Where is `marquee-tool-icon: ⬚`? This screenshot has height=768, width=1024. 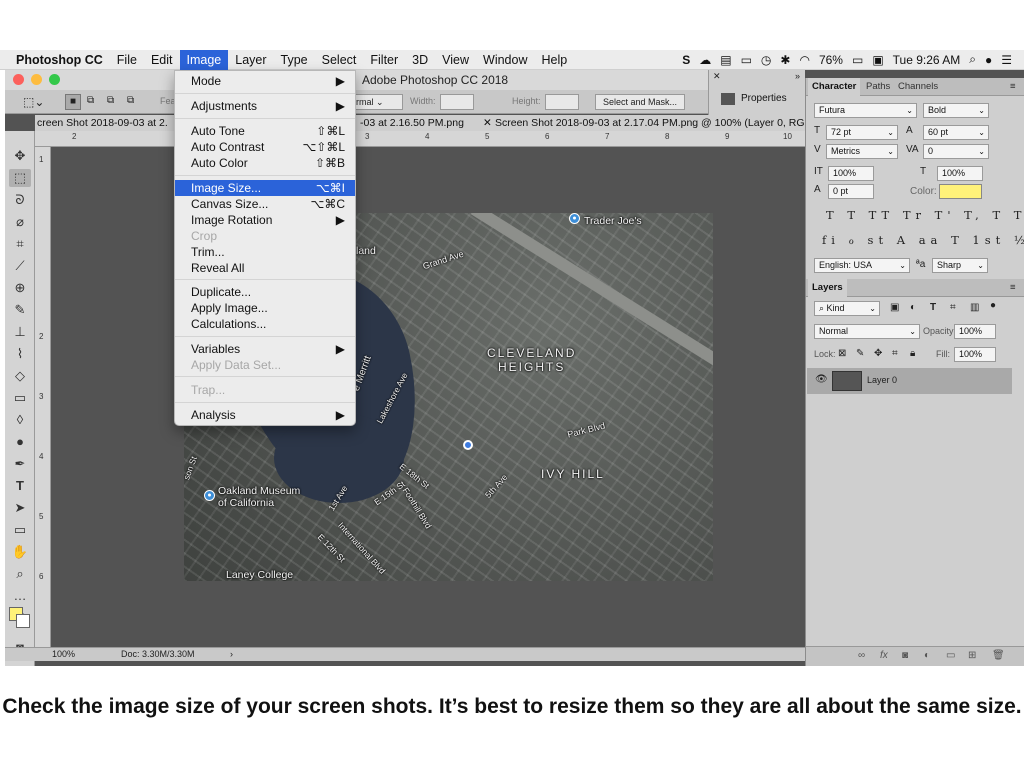 marquee-tool-icon: ⬚ is located at coordinates (20, 178).